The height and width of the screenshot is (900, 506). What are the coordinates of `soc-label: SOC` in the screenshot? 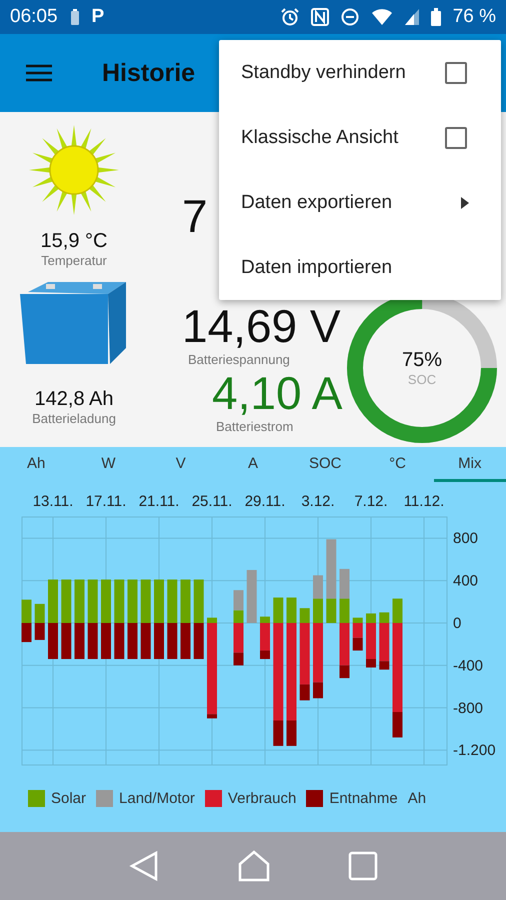 It's located at (422, 379).